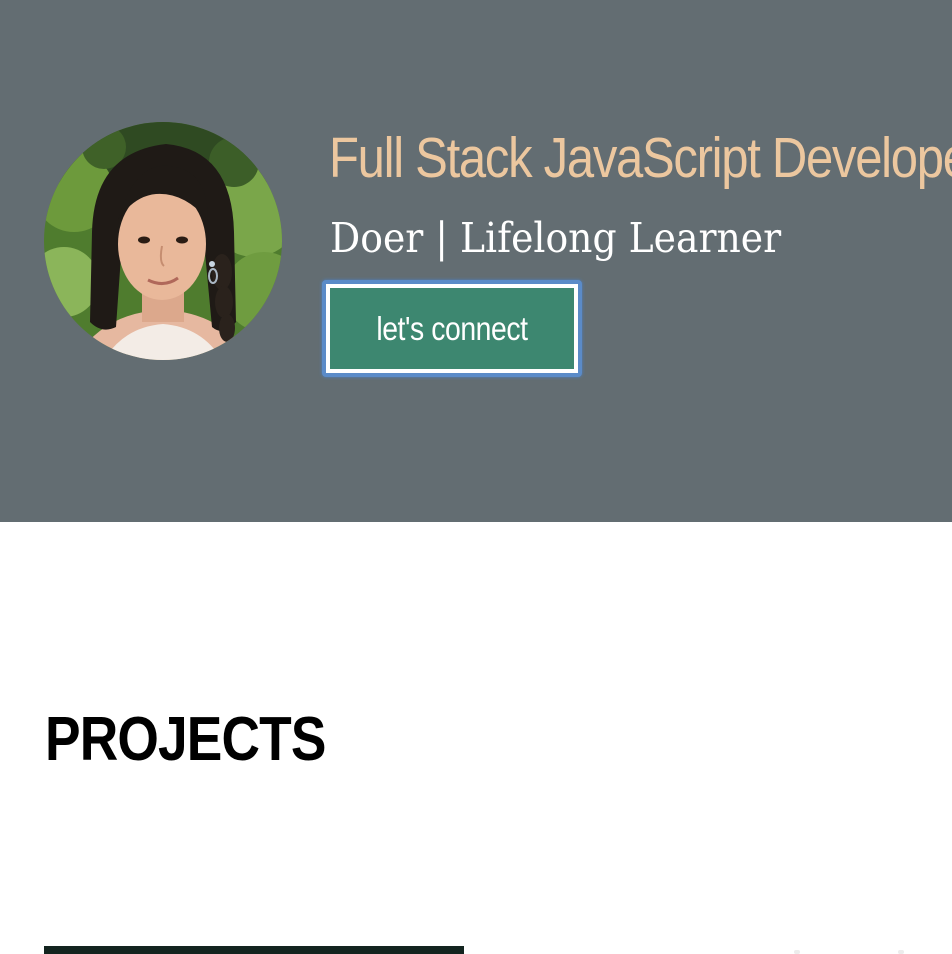 The height and width of the screenshot is (954, 952). I want to click on profile-photo-icon, so click(163, 241).